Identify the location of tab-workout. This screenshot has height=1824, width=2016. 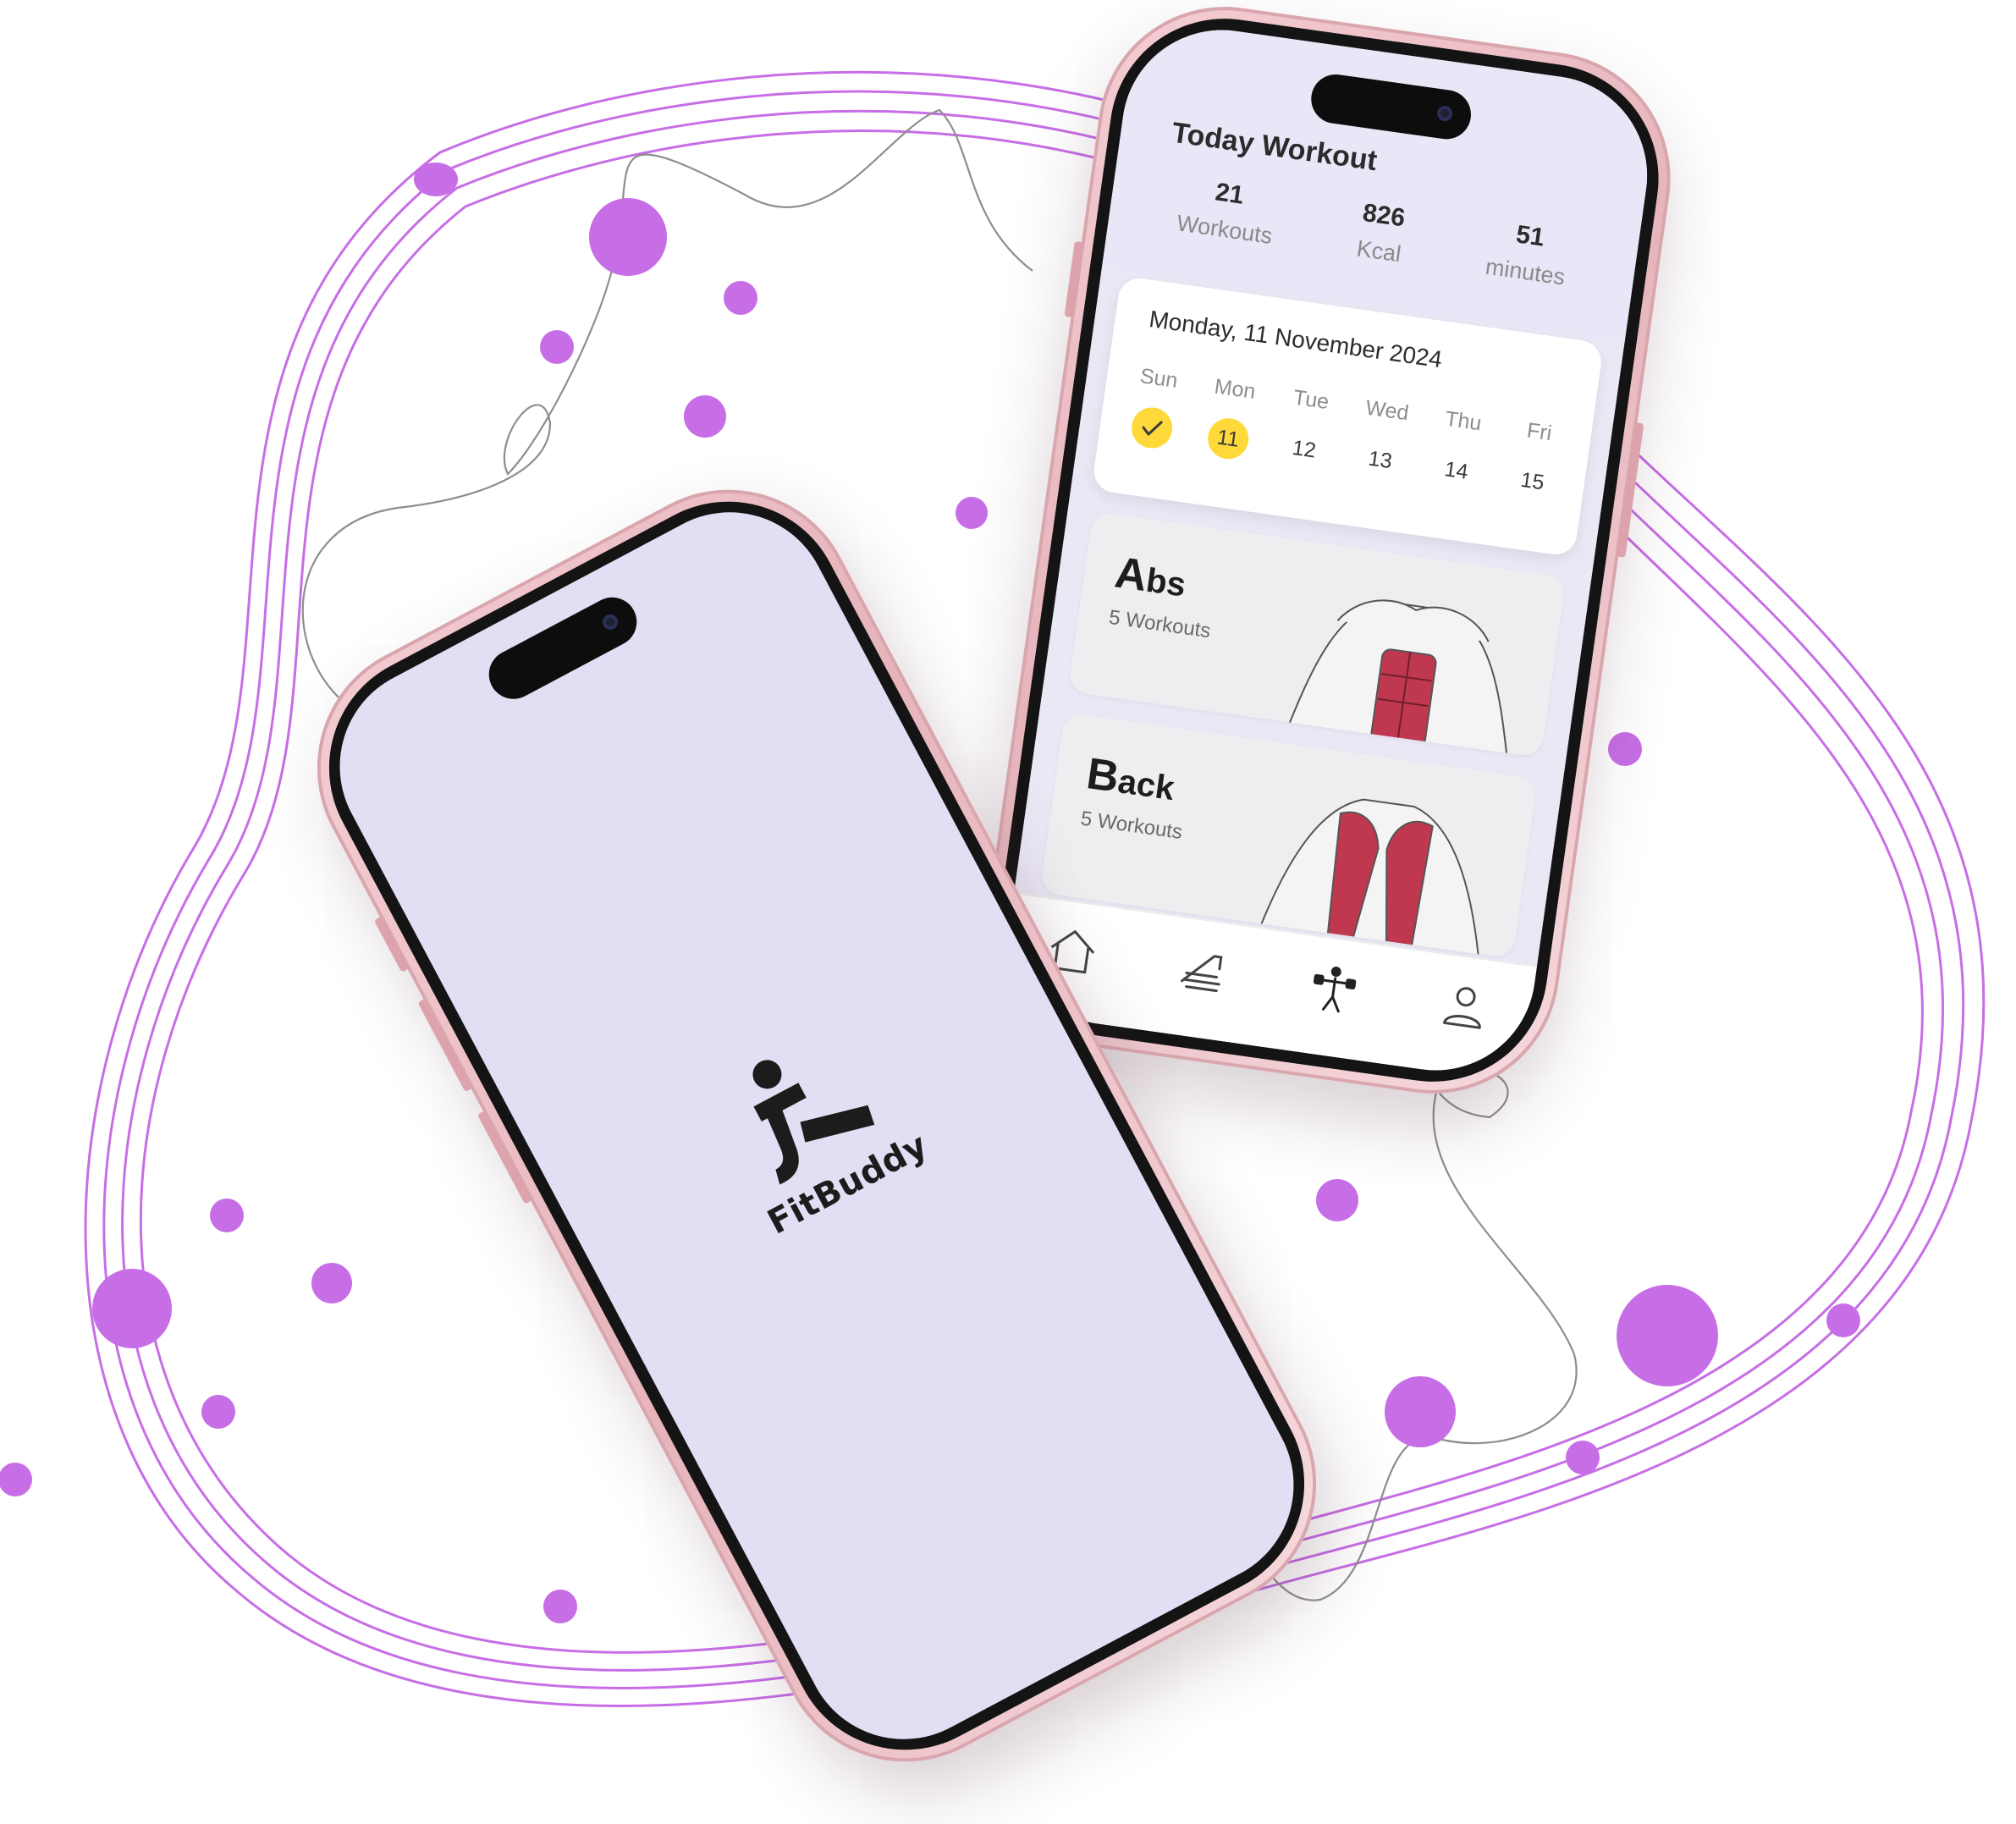
(1334, 988).